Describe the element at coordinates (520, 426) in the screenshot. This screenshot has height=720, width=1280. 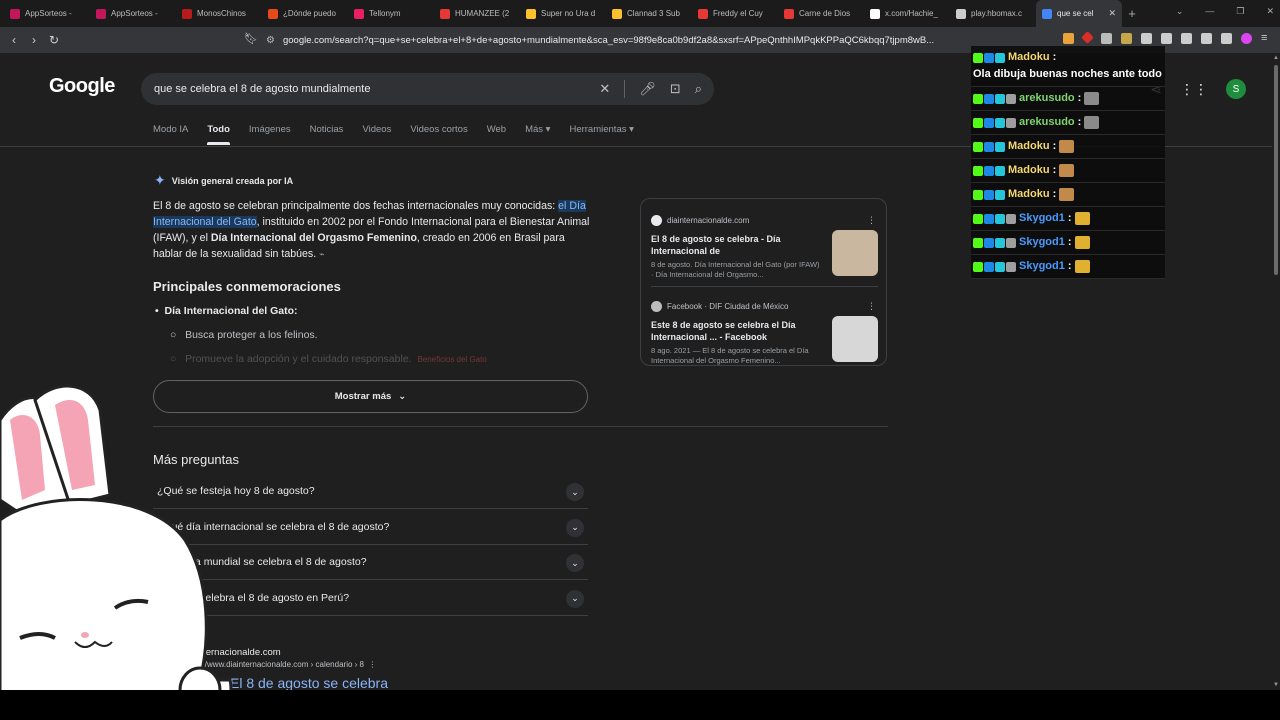
I see `divider` at that location.